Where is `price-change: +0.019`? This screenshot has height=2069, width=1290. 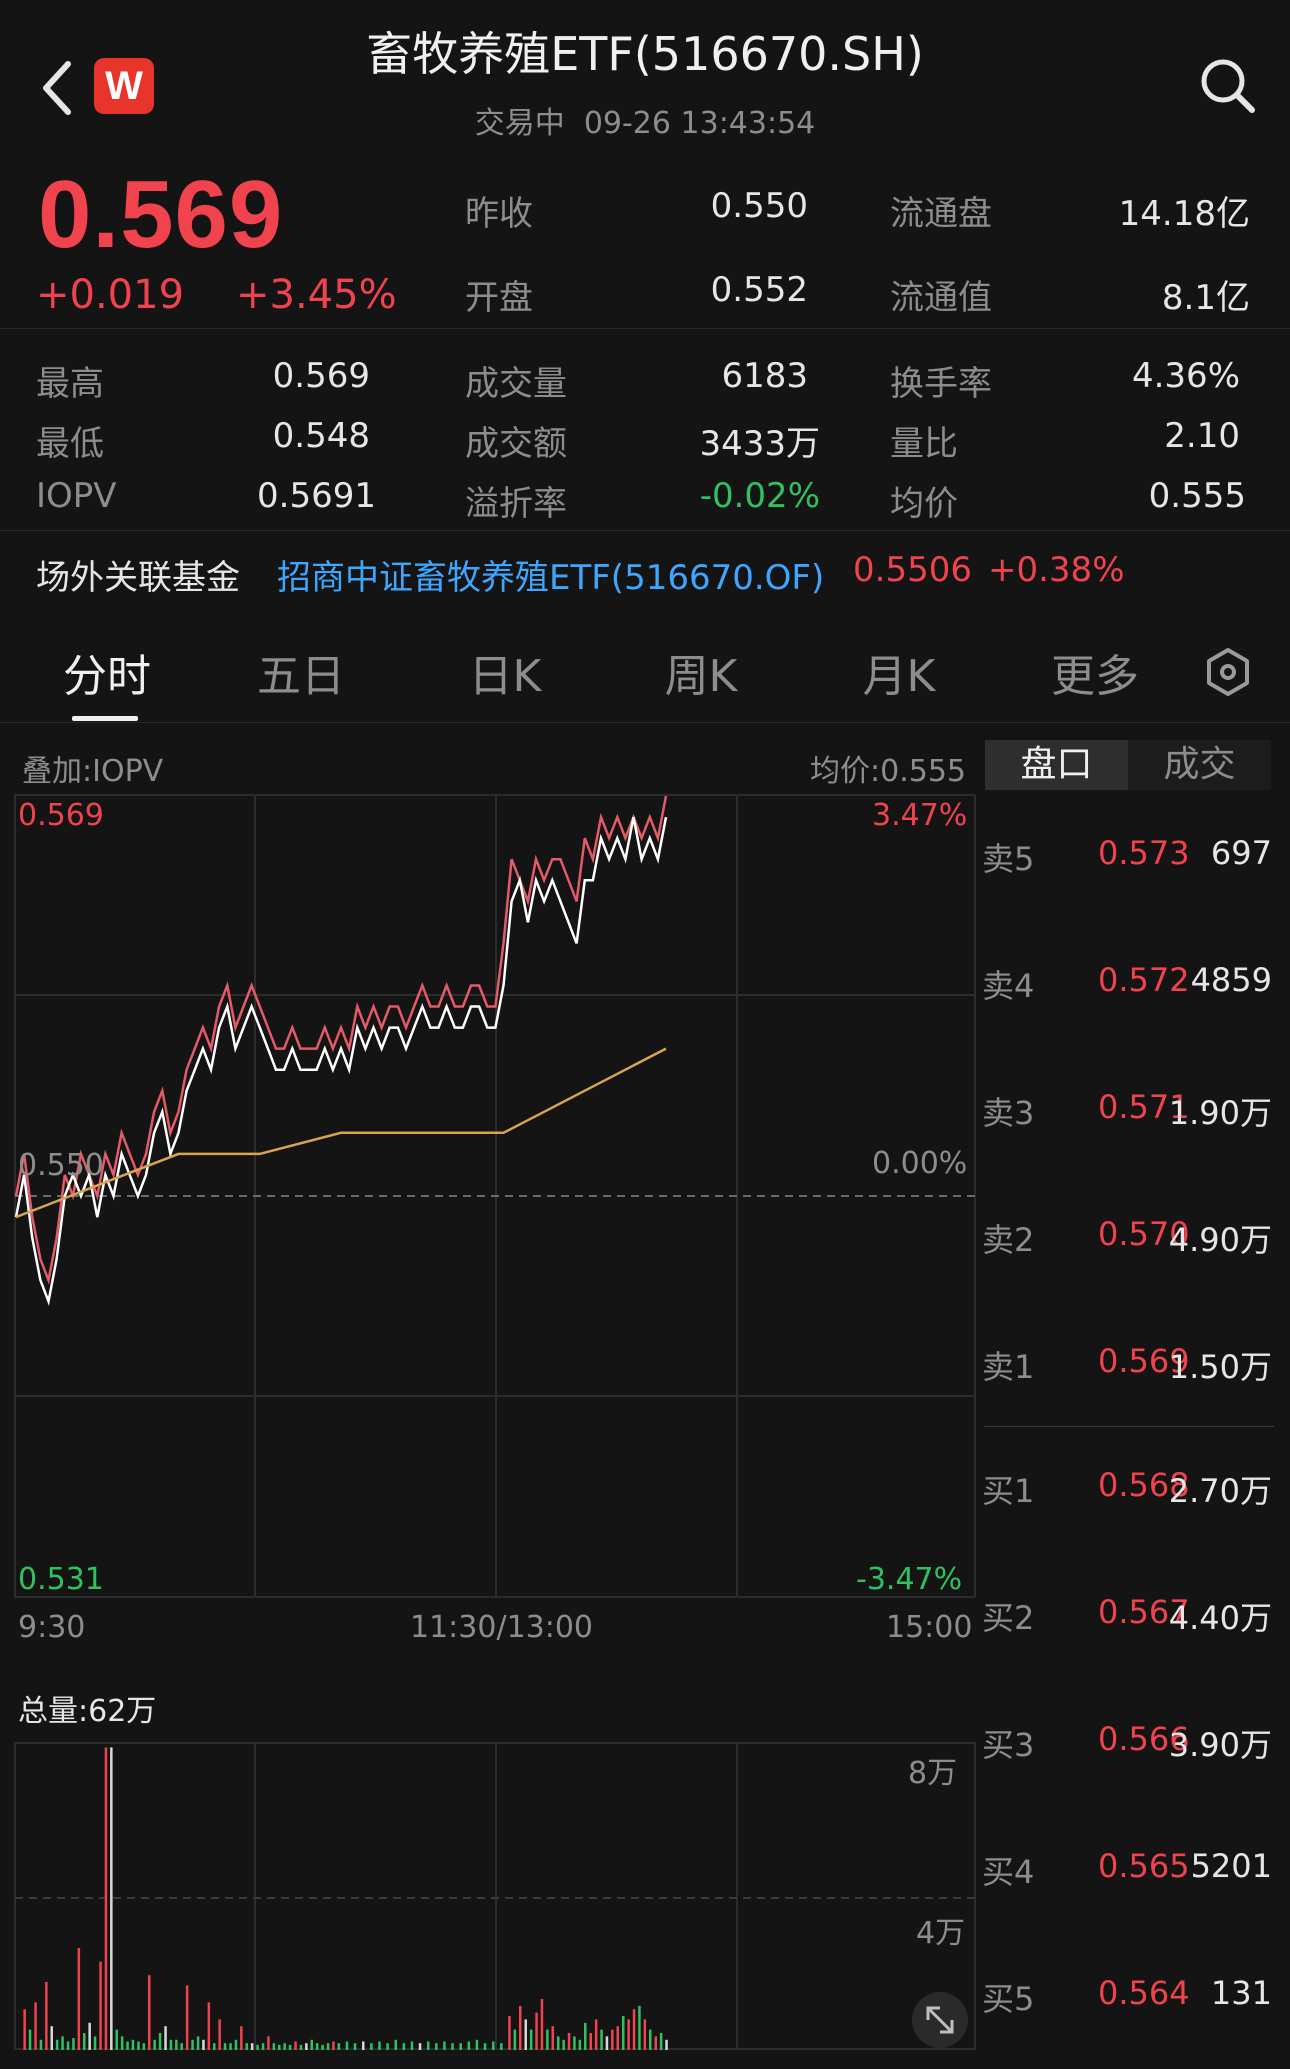
price-change: +0.019 is located at coordinates (110, 295).